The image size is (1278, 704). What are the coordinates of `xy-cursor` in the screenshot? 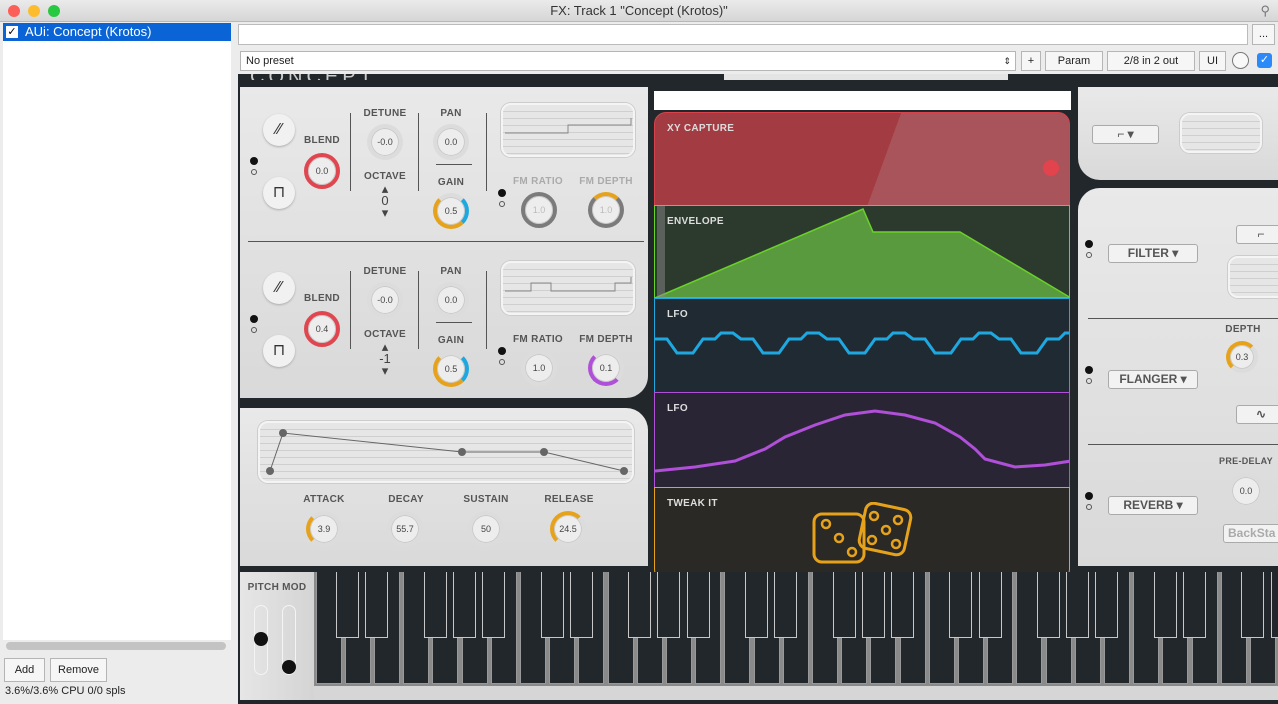 It's located at (1051, 168).